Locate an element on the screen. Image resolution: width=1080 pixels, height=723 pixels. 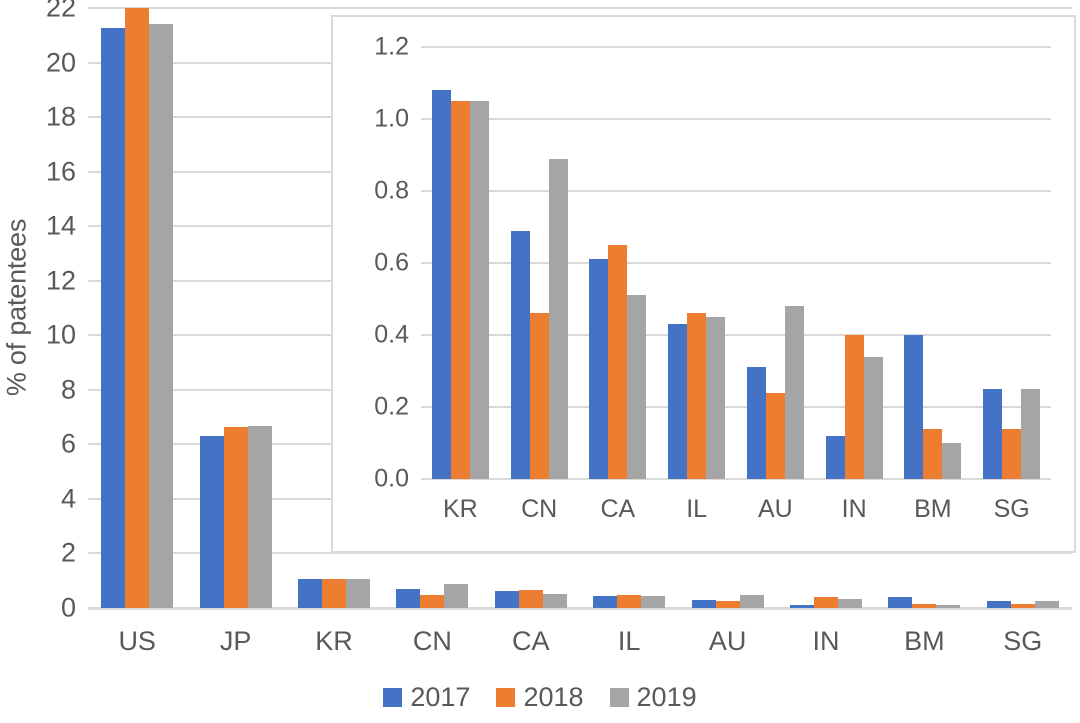
bar-bm-2019 is located at coordinates (948, 606).